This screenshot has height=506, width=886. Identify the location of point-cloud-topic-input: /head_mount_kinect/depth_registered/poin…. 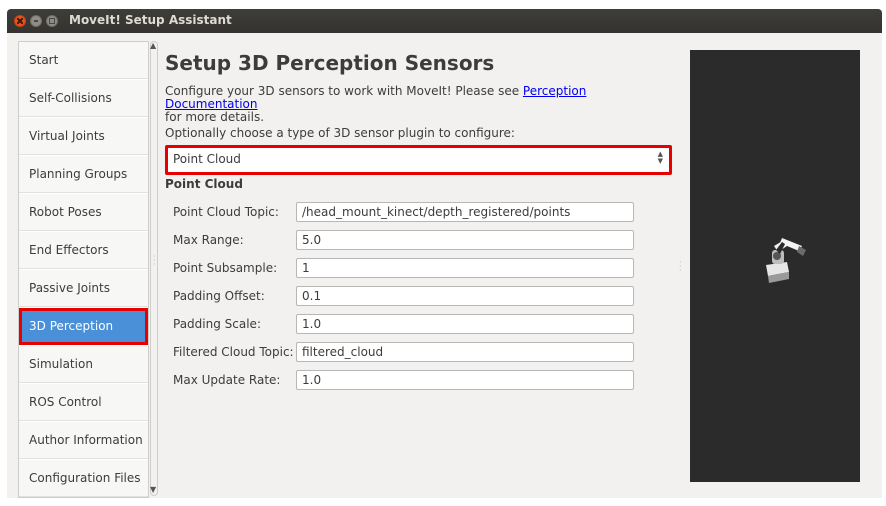
(465, 212).